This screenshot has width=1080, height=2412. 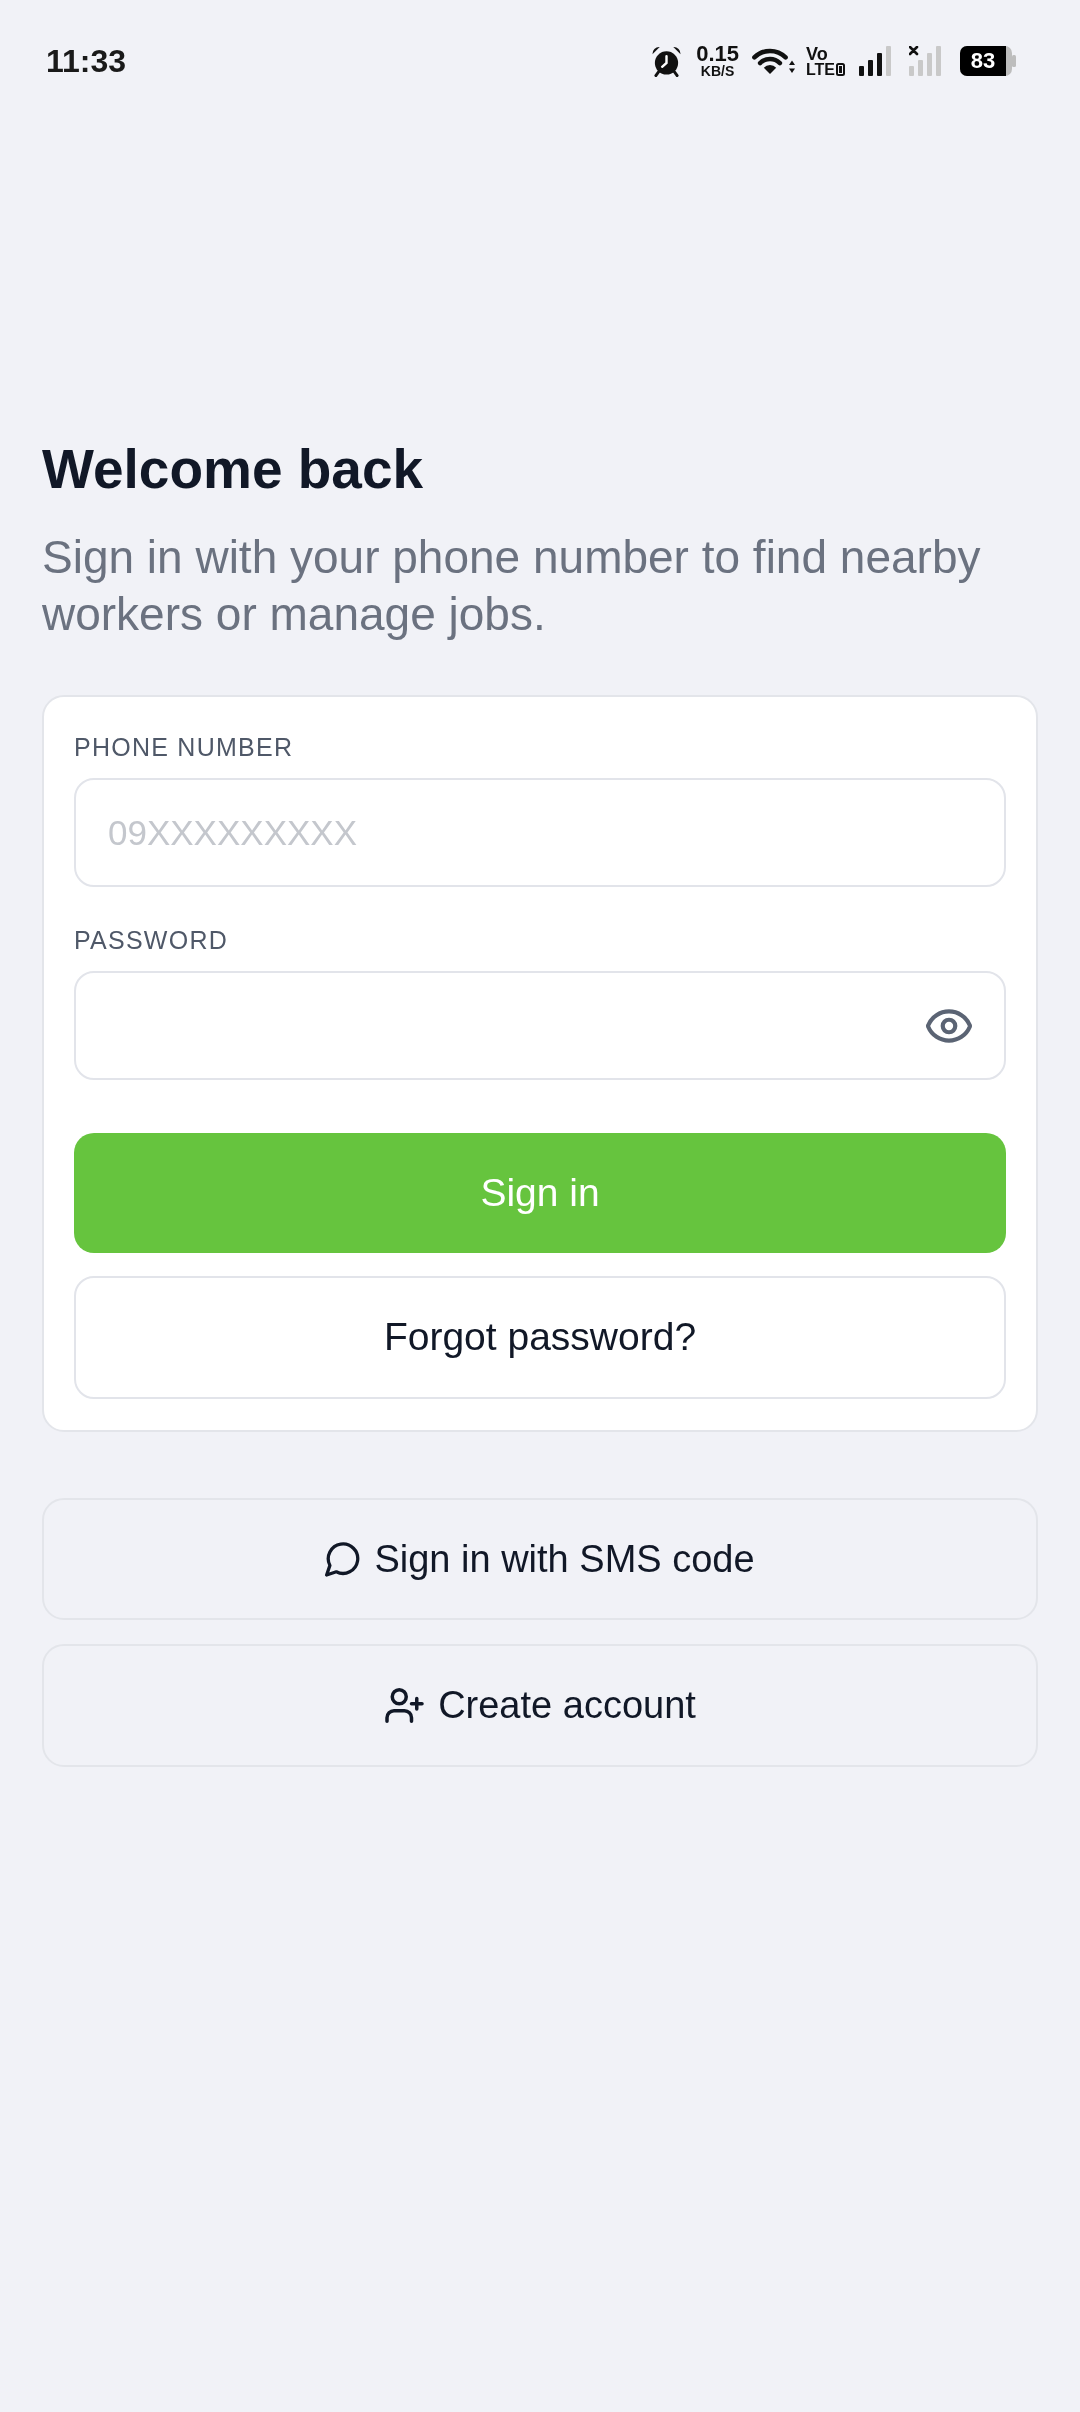 I want to click on phone-number-field: 09XXXXXXXXX, so click(x=540, y=832).